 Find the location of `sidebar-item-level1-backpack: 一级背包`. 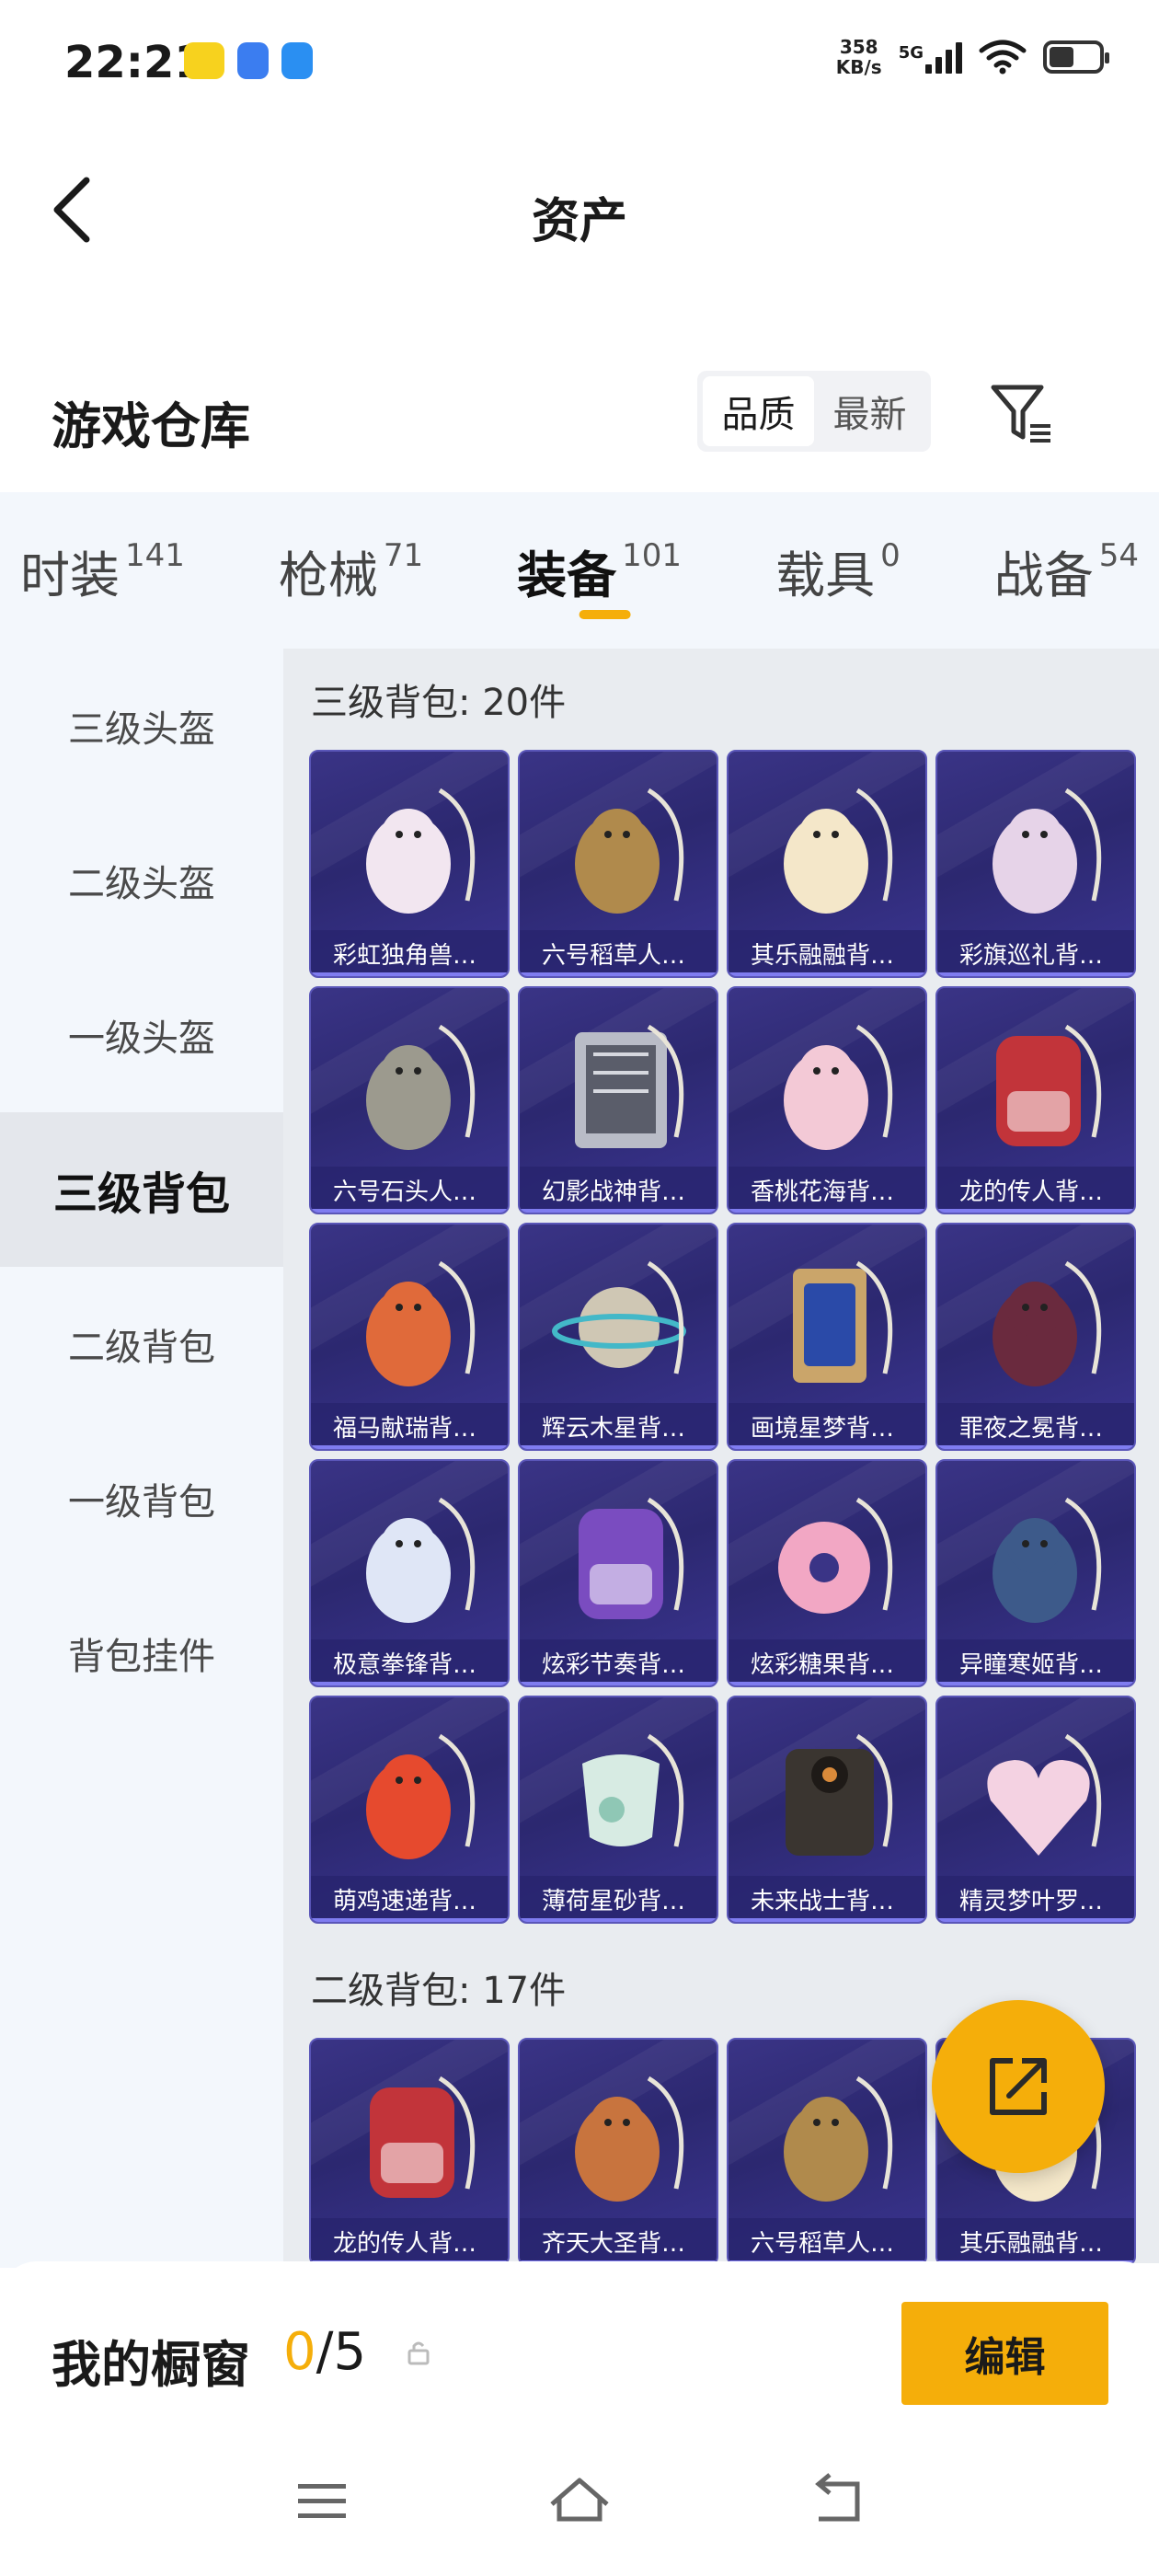

sidebar-item-level1-backpack: 一级背包 is located at coordinates (141, 1498).